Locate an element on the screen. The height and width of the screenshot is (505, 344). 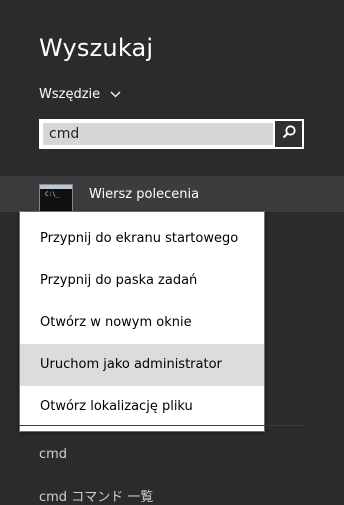
menu-item-pin-to-taskbar: Przypnij do paska zadań is located at coordinates (142, 281).